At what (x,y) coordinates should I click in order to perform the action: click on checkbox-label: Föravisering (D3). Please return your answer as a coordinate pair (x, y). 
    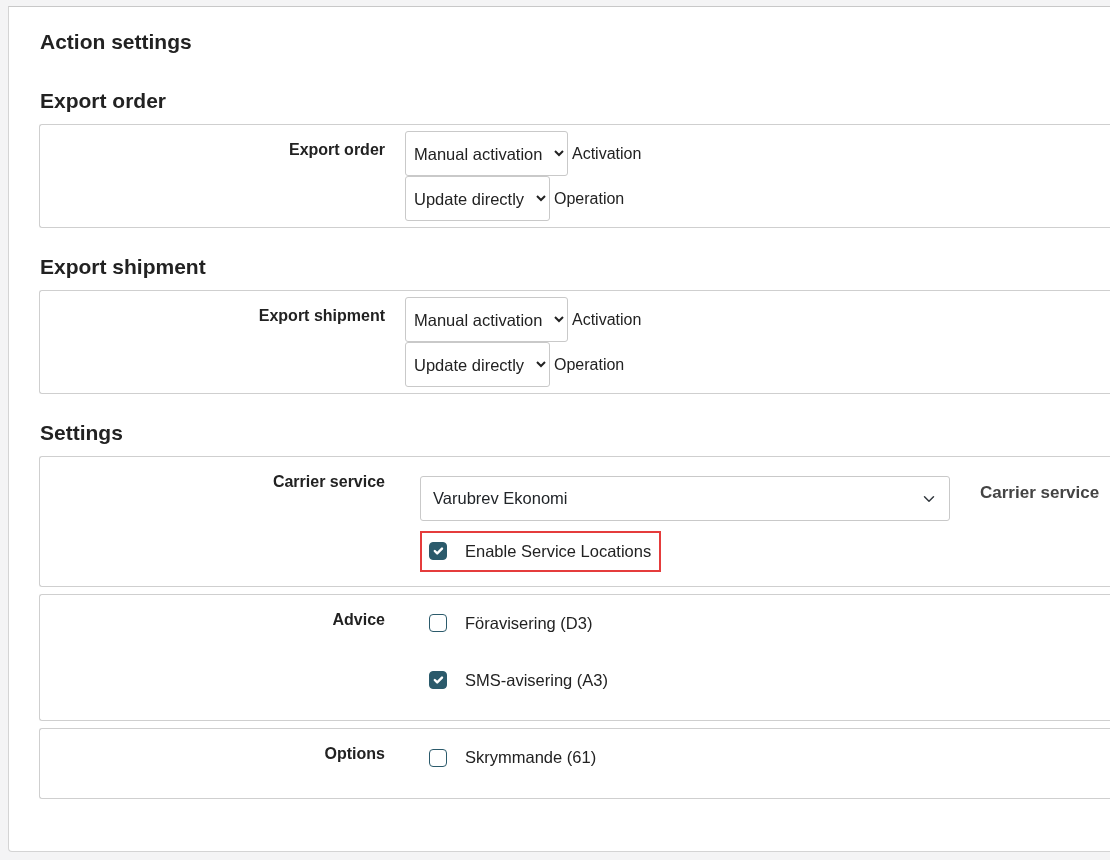
    Looking at the image, I should click on (529, 623).